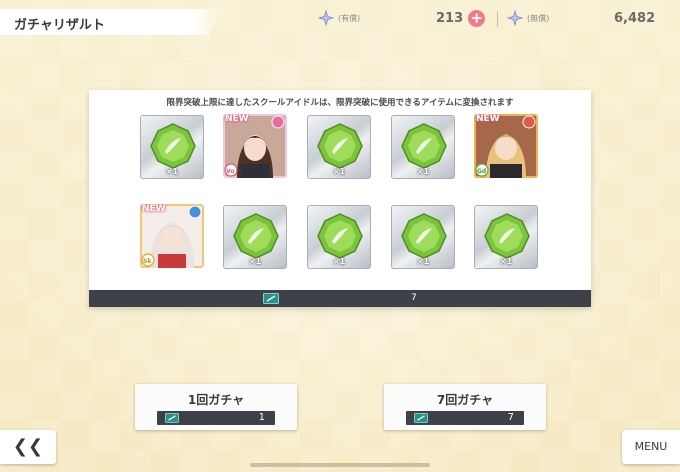 The image size is (680, 472). Describe the element at coordinates (510, 417) in the screenshot. I see `multi-gacha-cost-value: 7` at that location.